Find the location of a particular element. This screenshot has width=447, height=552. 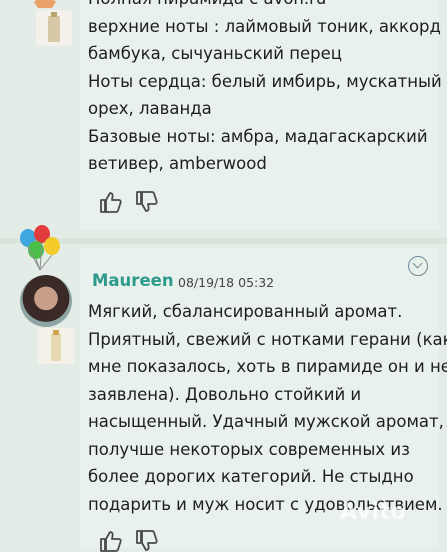

review-line: заявлена). Довольно стойкий и is located at coordinates (225, 394).